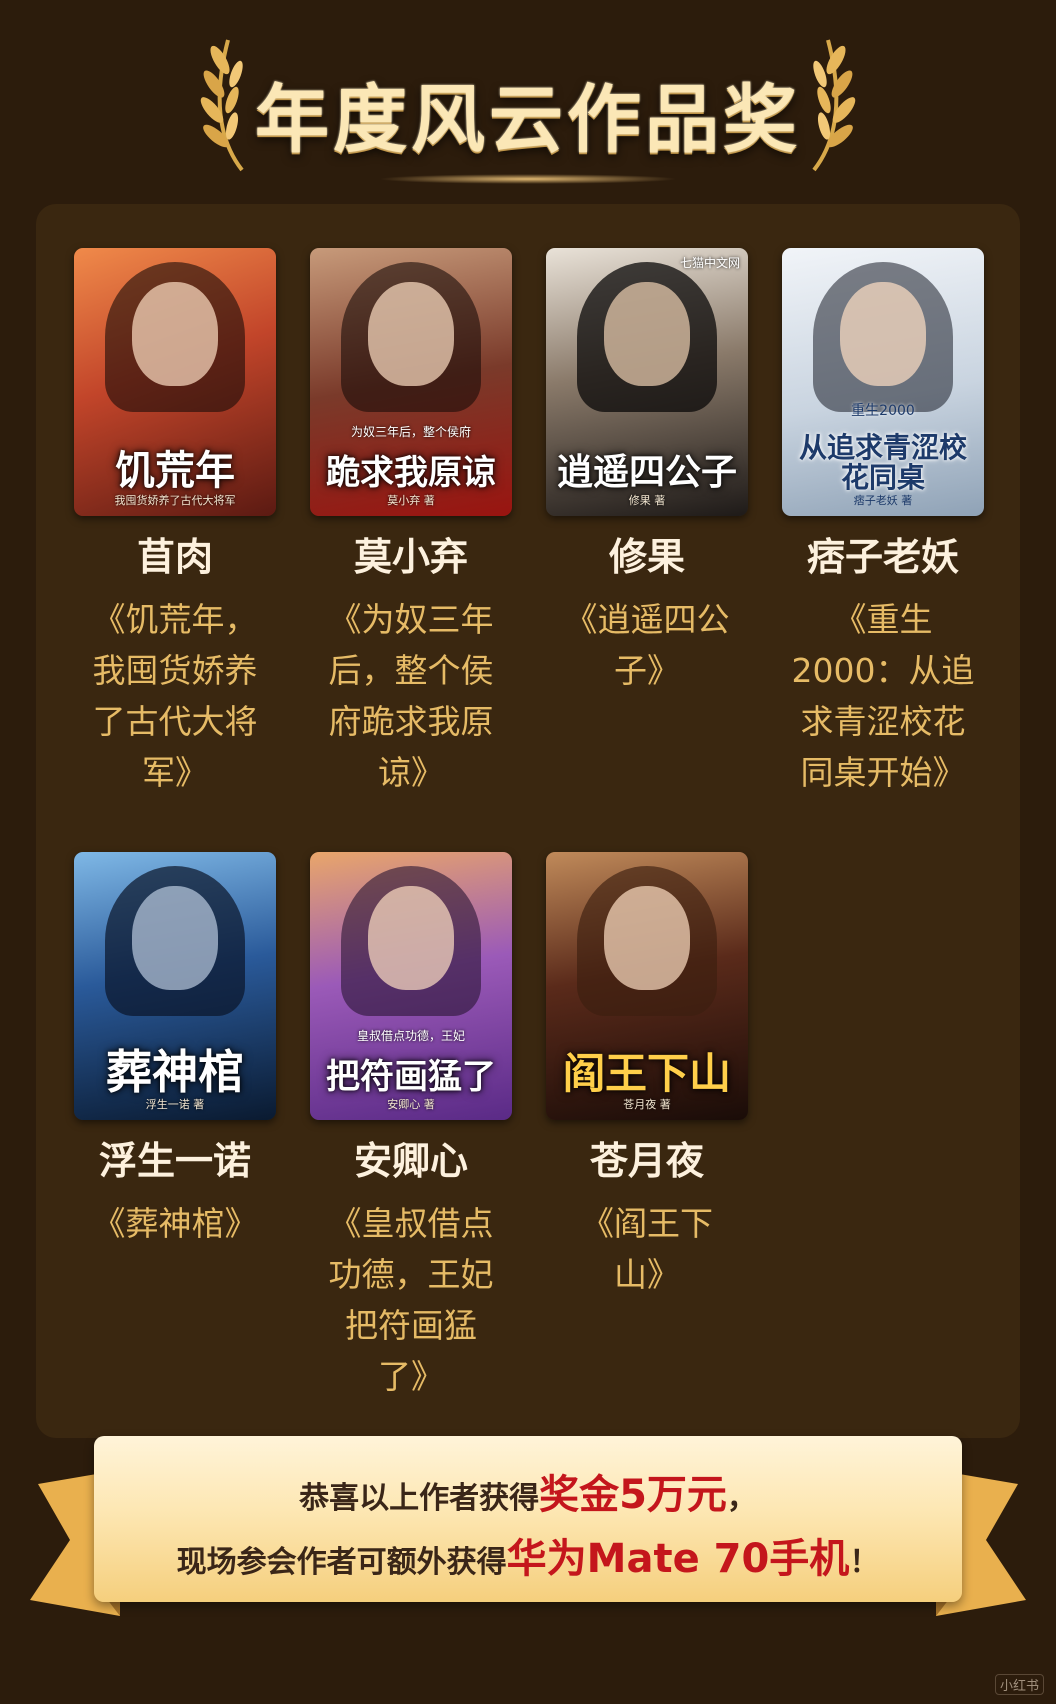 The width and height of the screenshot is (1056, 1704). What do you see at coordinates (411, 500) in the screenshot?
I see `cover-subtitle: 莫小弃 著` at bounding box center [411, 500].